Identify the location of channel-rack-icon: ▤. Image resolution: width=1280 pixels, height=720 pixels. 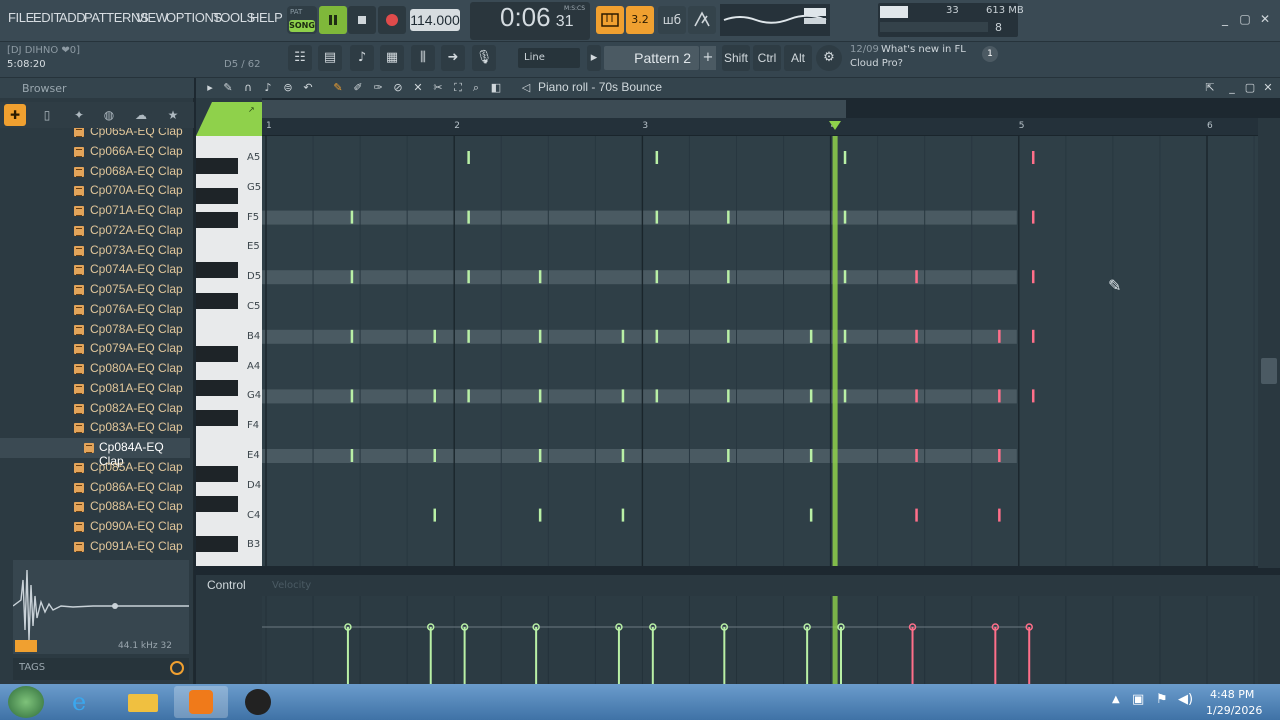
(330, 58).